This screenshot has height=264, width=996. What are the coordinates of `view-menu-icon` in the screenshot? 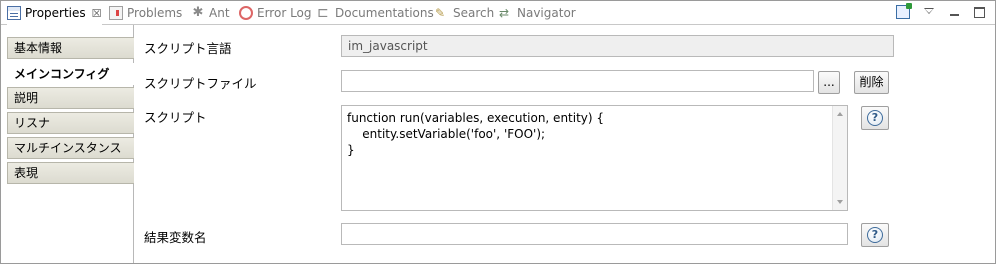 It's located at (929, 12).